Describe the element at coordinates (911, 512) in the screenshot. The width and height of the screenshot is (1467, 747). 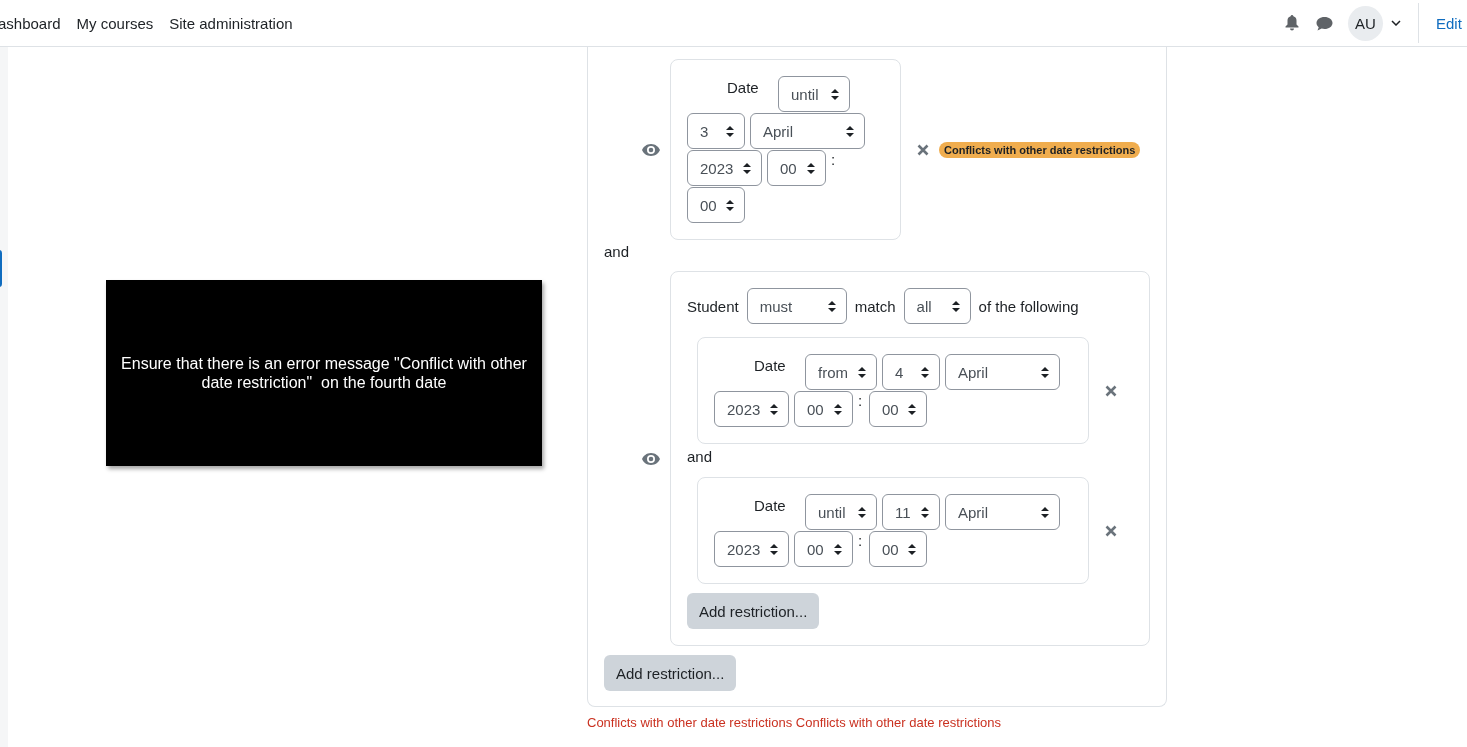
I see `day-dropdown: 11` at that location.